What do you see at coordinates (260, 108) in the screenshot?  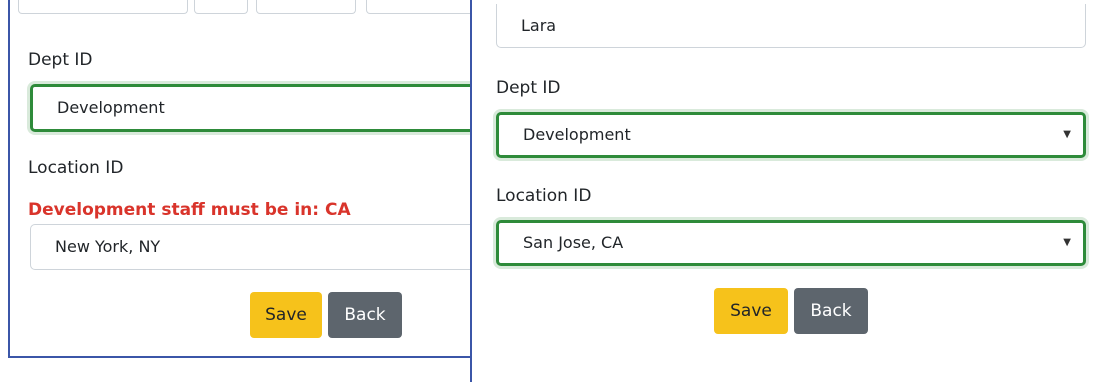 I see `dept-id-select: Development` at bounding box center [260, 108].